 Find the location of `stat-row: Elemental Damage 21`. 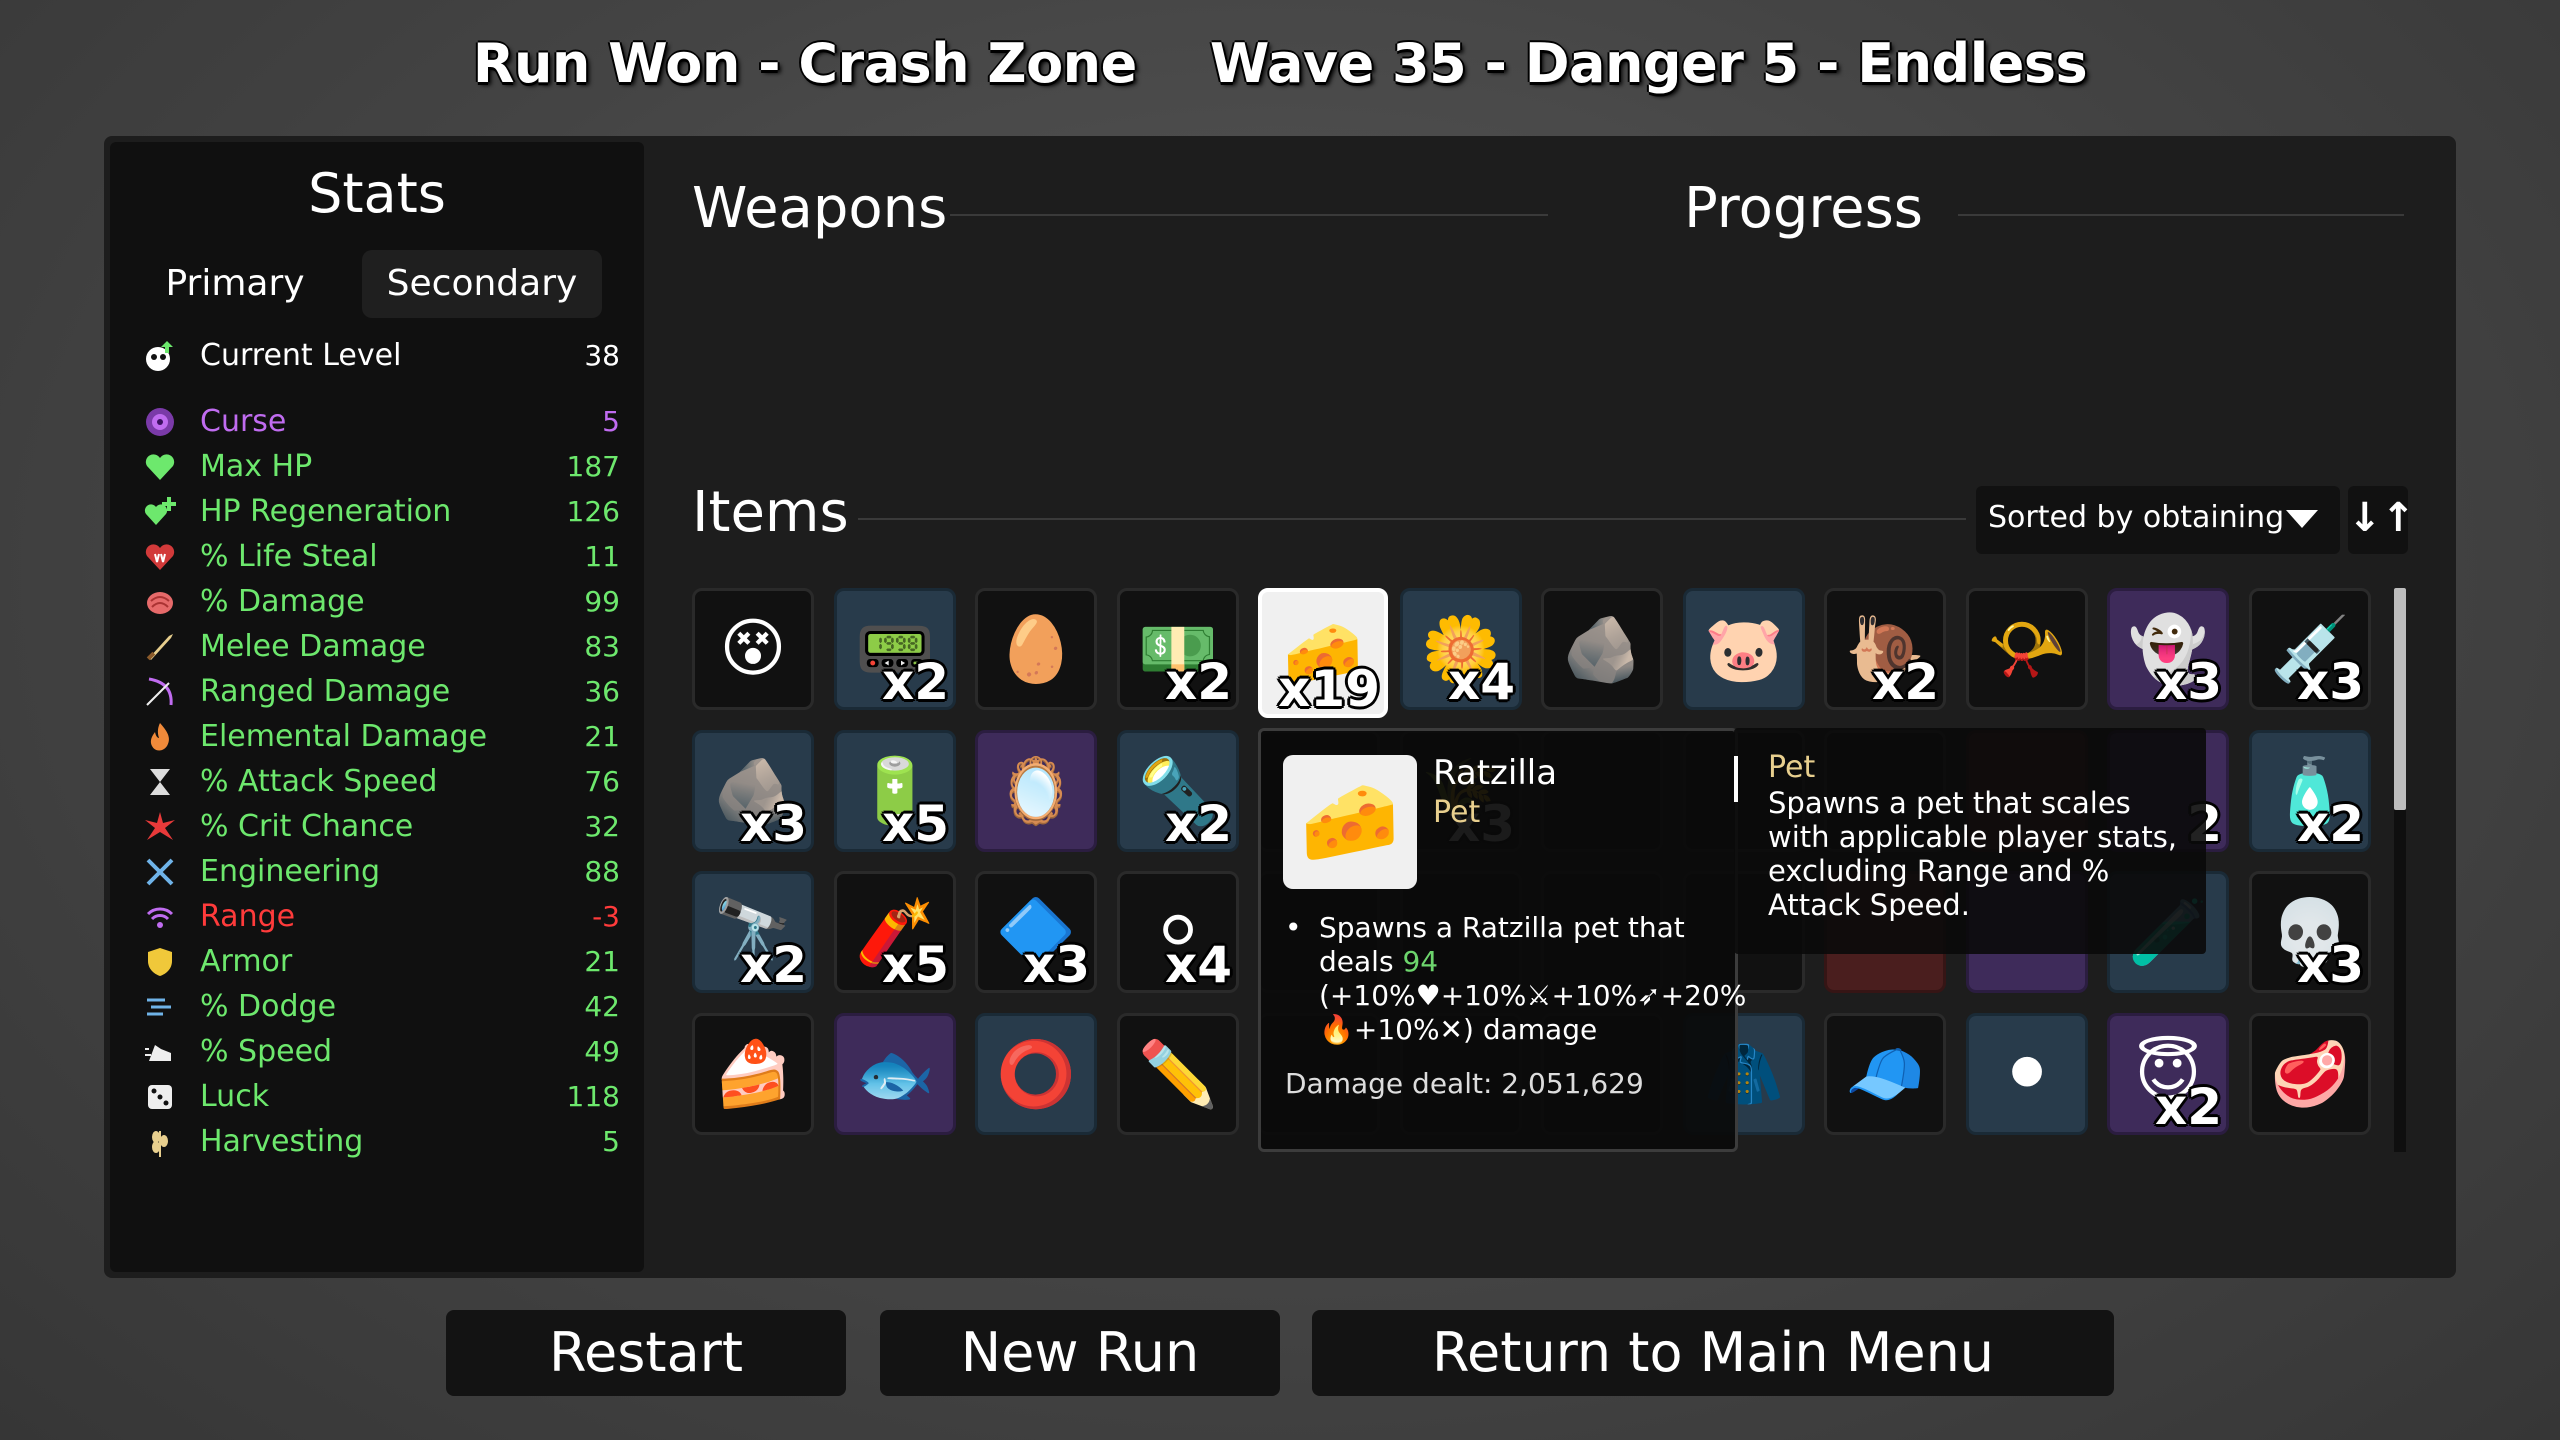

stat-row: Elemental Damage 21 is located at coordinates (380, 737).